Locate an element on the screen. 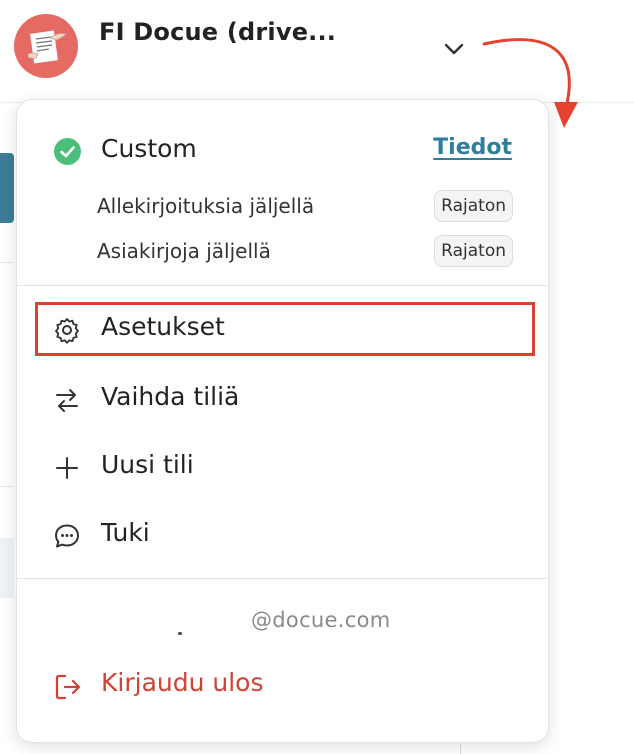 This screenshot has width=634, height=754. logout-label: Kirjaudu ulos is located at coordinates (182, 682).